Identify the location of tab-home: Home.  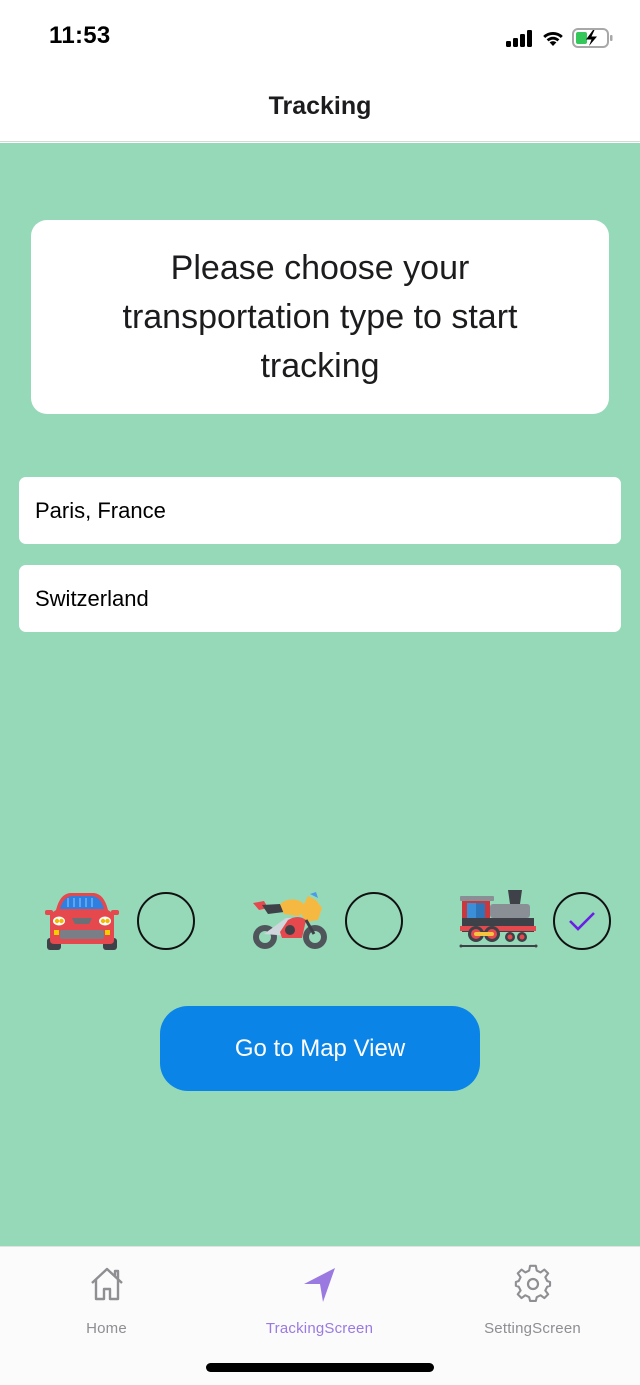
(106, 1297).